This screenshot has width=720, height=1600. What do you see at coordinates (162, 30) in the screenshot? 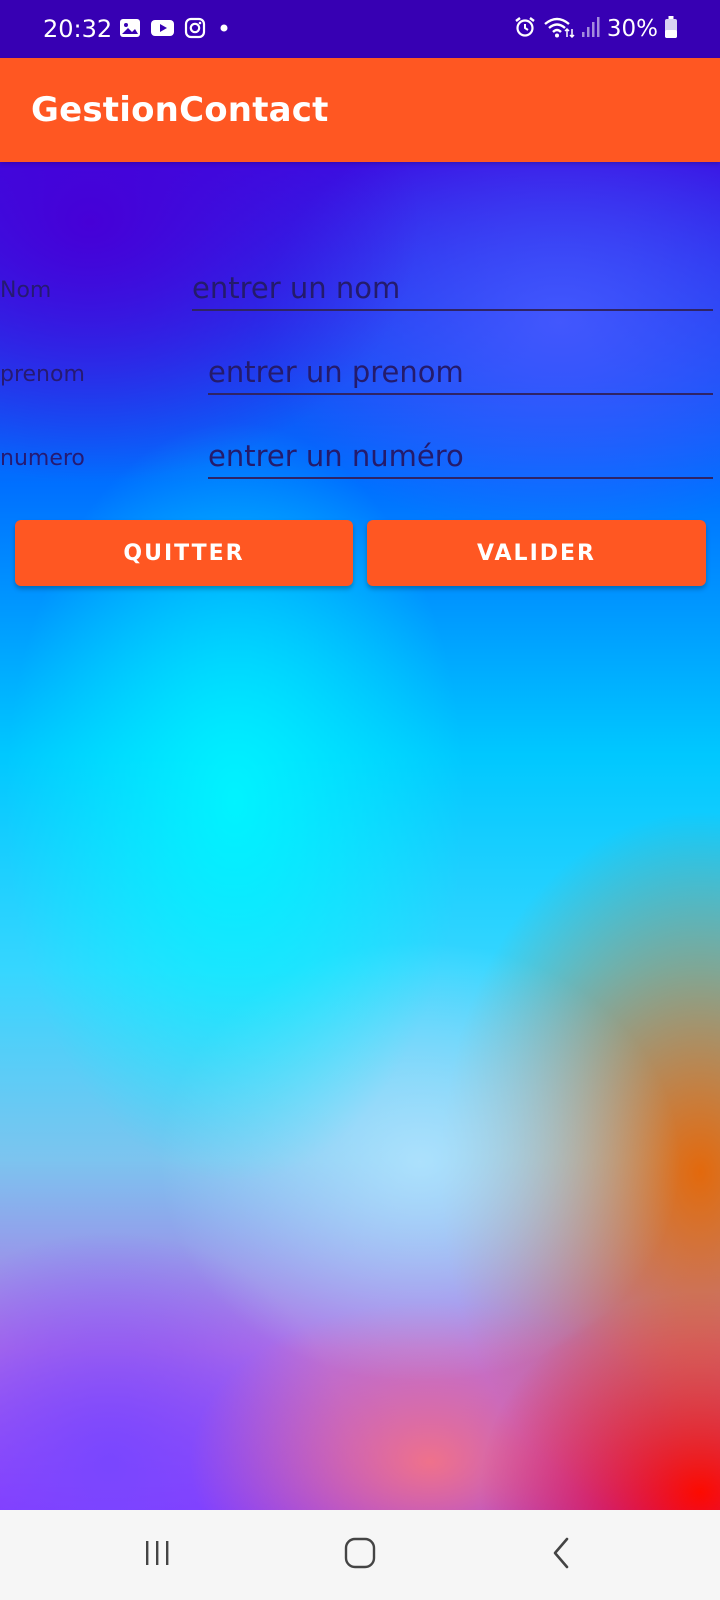
I see `youtube-icon` at bounding box center [162, 30].